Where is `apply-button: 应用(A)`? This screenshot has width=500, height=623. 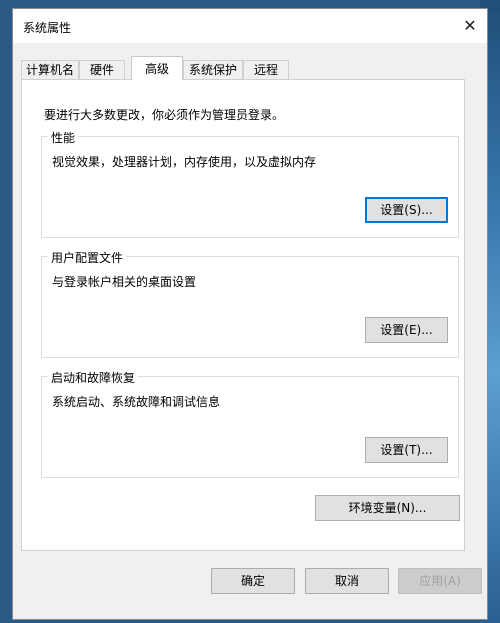 apply-button: 应用(A) is located at coordinates (440, 581).